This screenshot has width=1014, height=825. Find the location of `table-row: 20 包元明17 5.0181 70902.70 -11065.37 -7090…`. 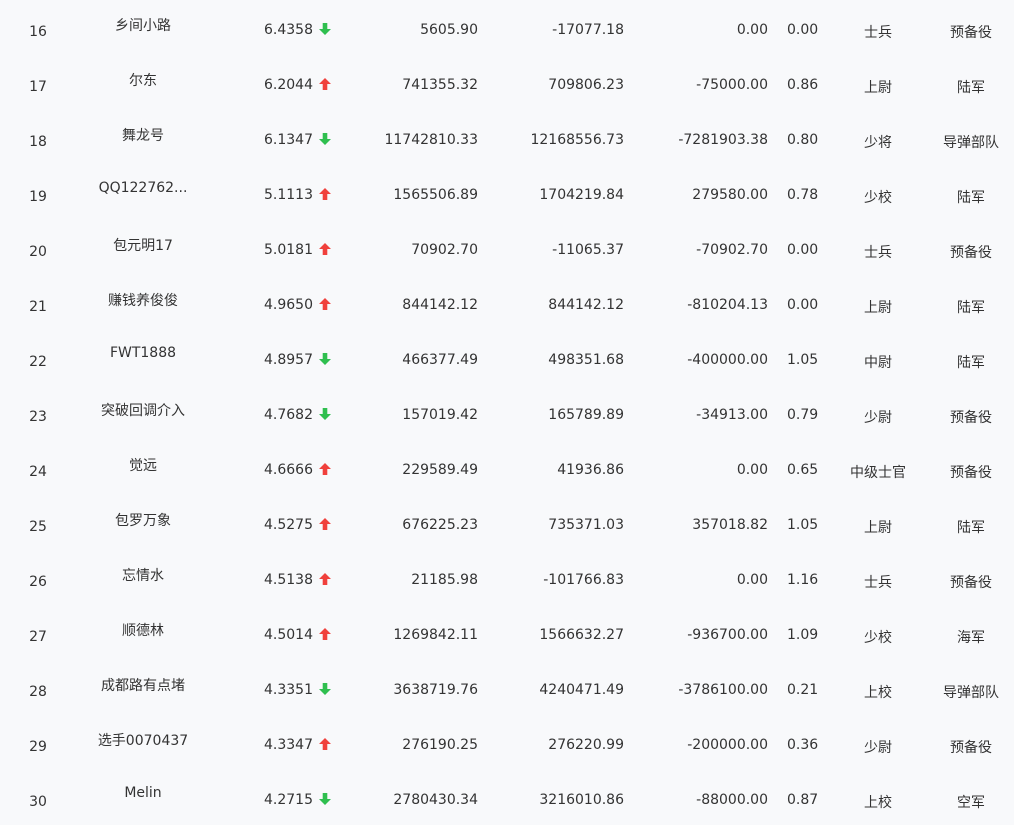

table-row: 20 包元明17 5.0181 70902.70 -11065.37 -7090… is located at coordinates (507, 247).